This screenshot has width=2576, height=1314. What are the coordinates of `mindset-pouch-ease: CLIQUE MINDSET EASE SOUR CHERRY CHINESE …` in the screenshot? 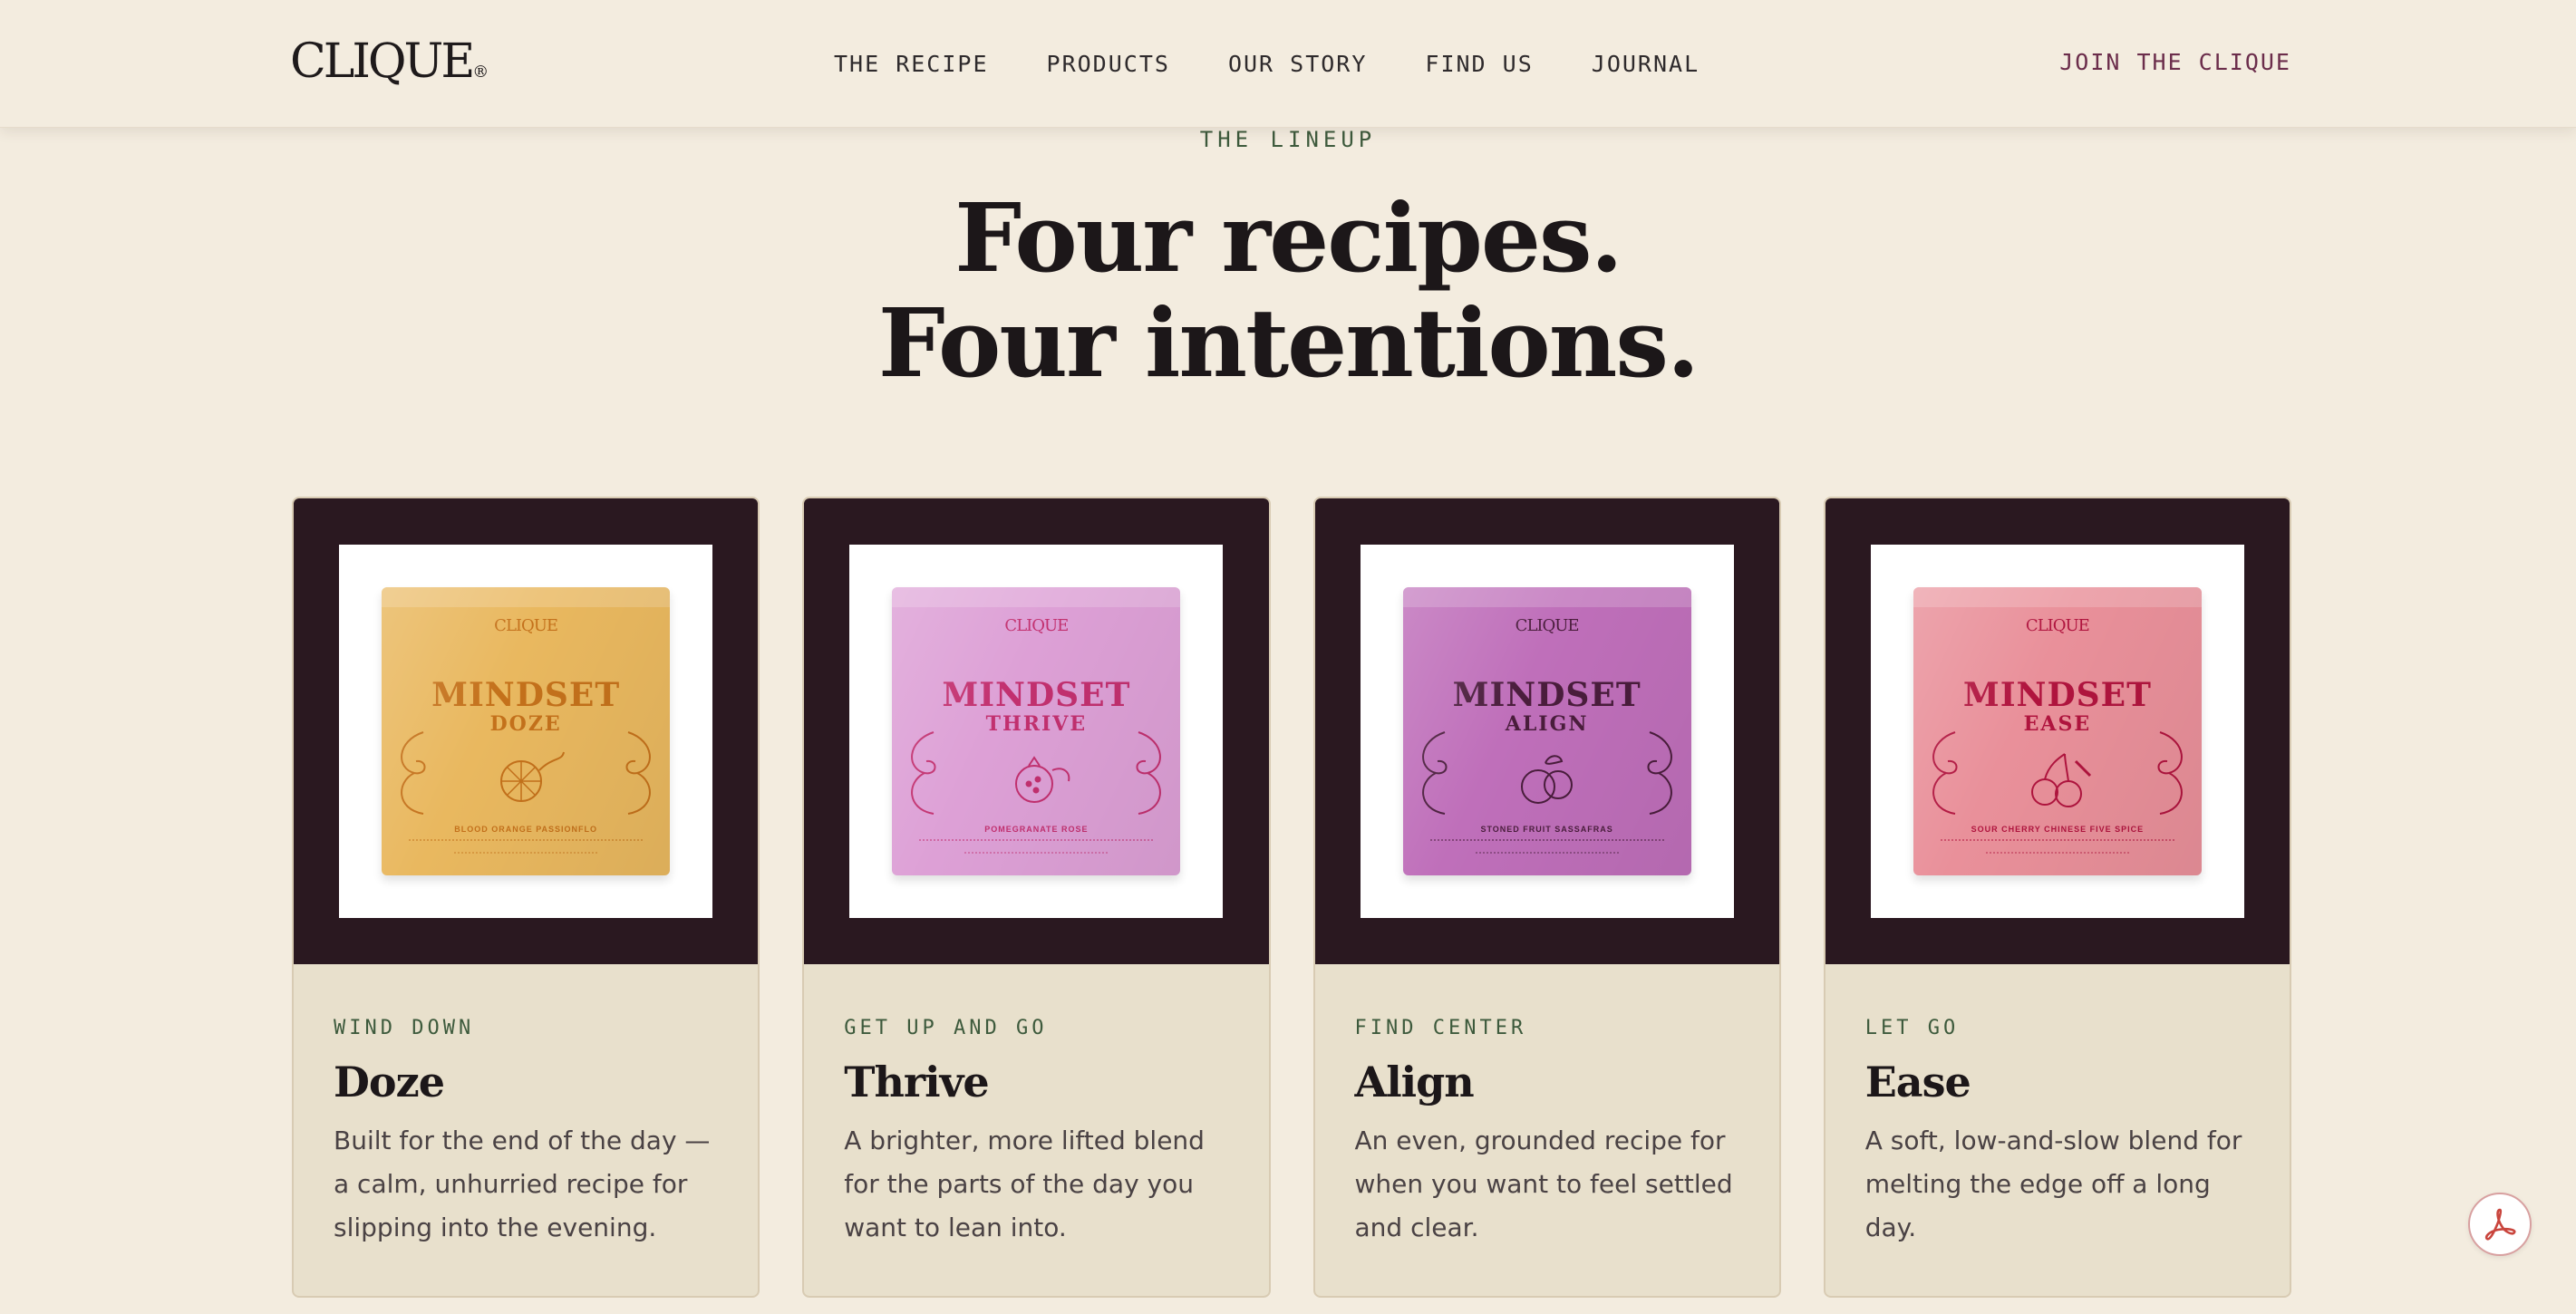 It's located at (2057, 731).